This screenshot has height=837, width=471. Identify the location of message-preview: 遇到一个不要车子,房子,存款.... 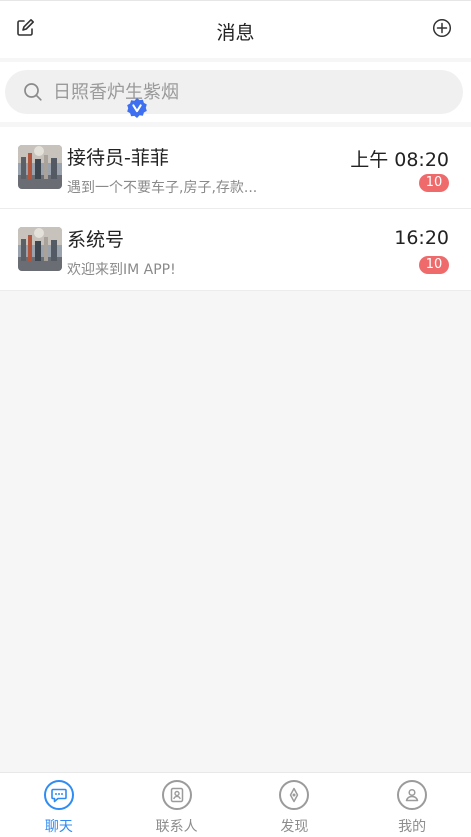
(162, 188).